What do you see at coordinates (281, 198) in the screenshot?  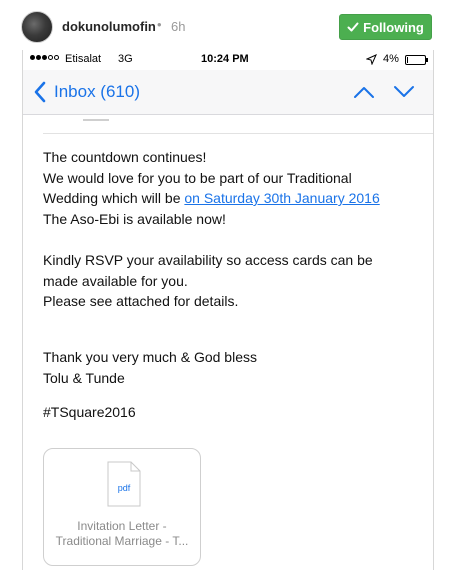 I see `date-link: on Saturday 30th January 2016` at bounding box center [281, 198].